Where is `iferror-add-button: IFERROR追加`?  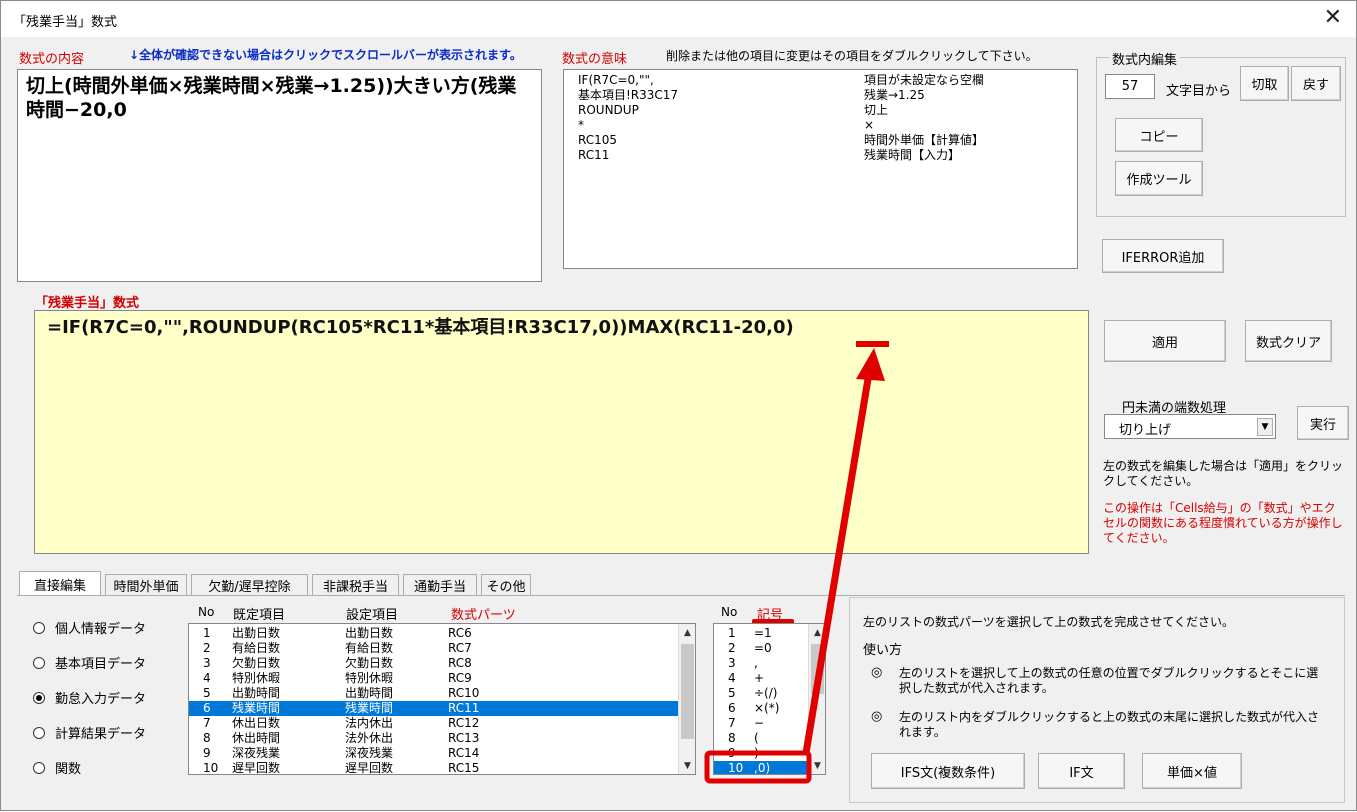
iferror-add-button: IFERROR追加 is located at coordinates (1163, 256).